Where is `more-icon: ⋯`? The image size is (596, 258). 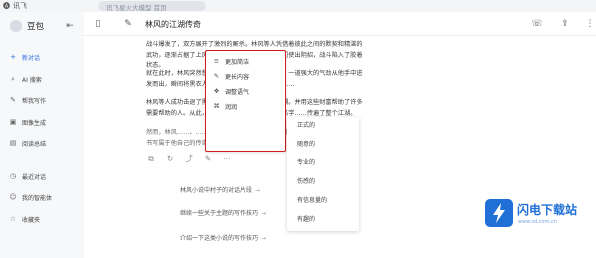
more-icon: ⋯ is located at coordinates (227, 159).